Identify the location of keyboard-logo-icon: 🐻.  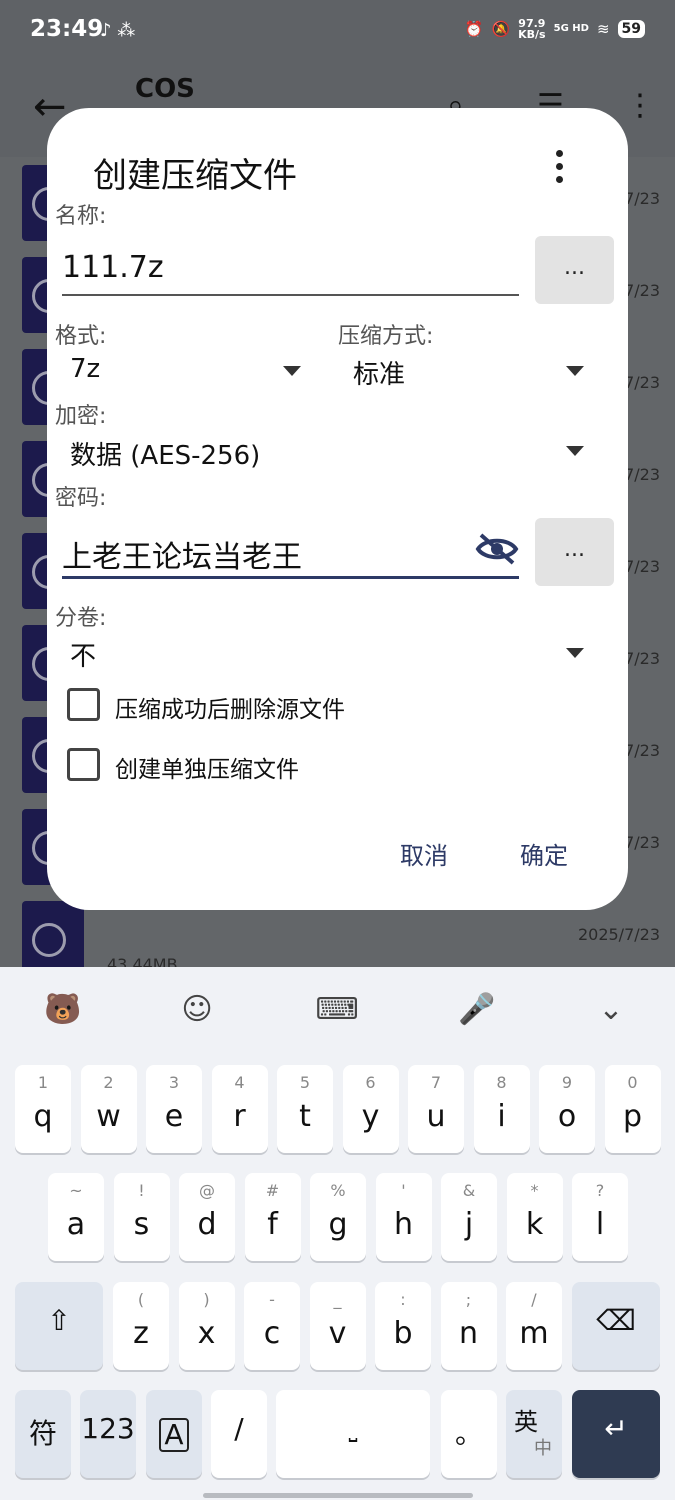
(63, 1010).